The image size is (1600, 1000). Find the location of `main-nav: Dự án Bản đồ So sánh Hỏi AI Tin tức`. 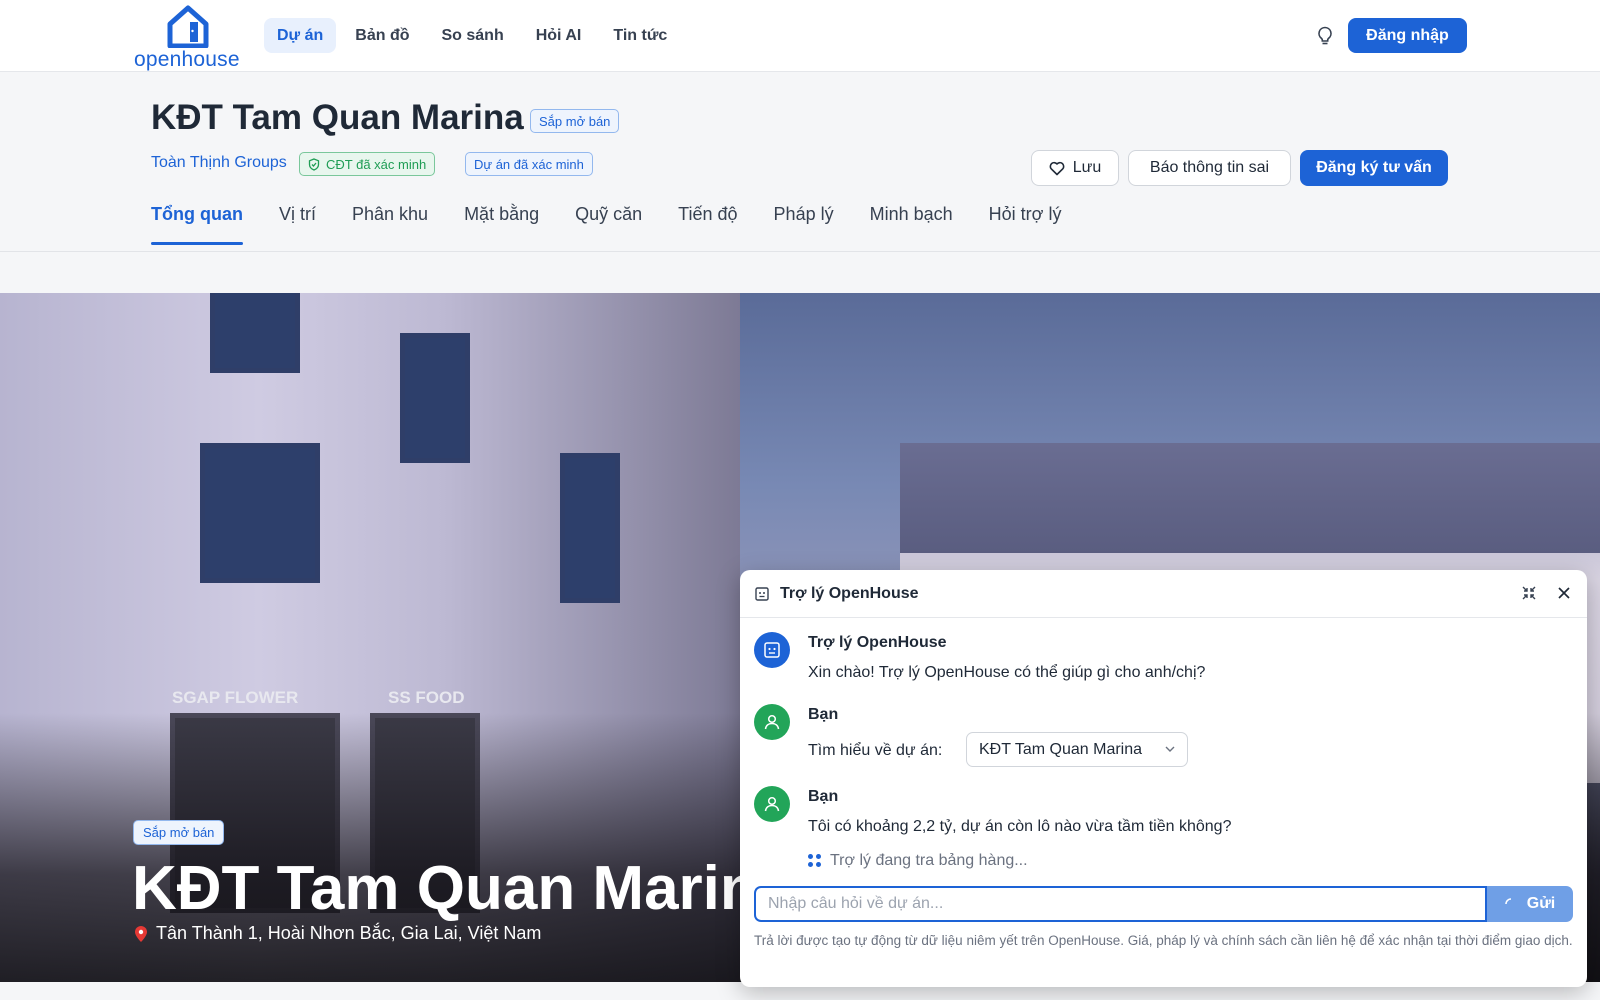

main-nav: Dự án Bản đồ So sánh Hỏi AI Tin tức is located at coordinates (472, 35).